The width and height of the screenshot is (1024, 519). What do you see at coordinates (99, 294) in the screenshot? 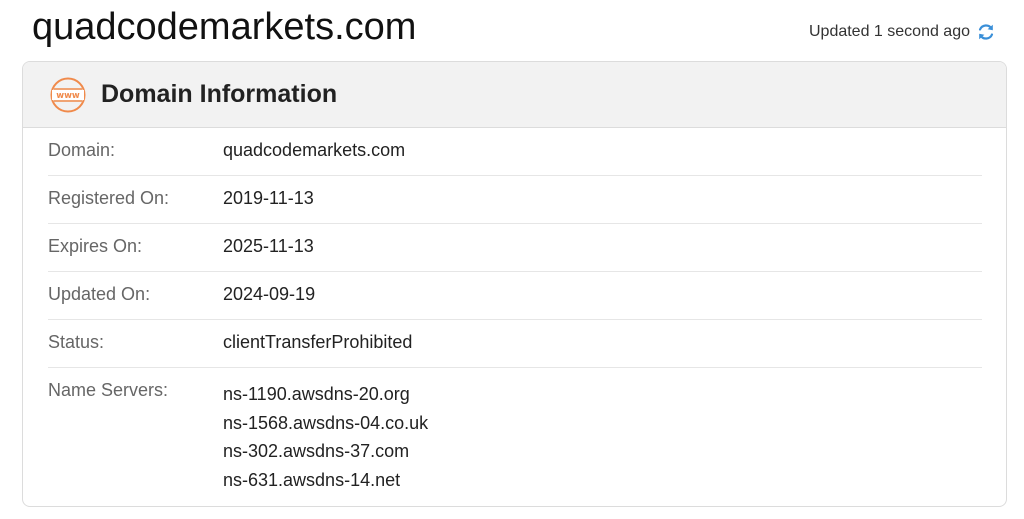
I see `updated-on-label: Updated On:` at bounding box center [99, 294].